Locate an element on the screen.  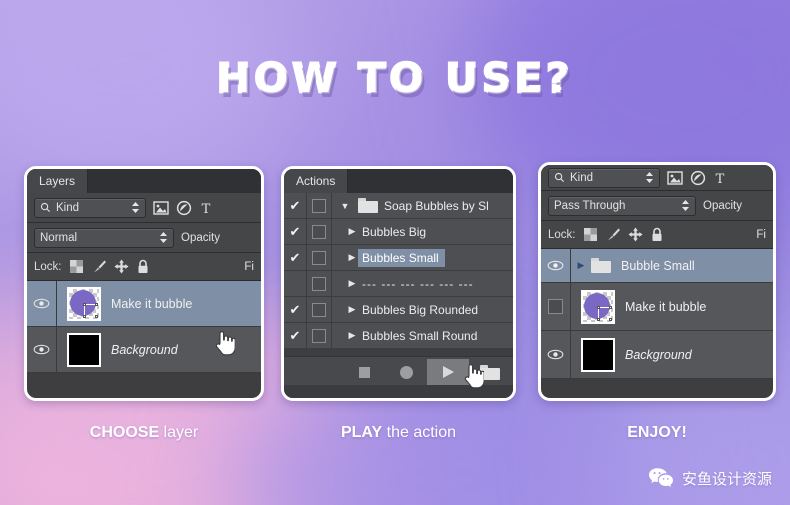
tab-layers: Layers is located at coordinates (58, 181).